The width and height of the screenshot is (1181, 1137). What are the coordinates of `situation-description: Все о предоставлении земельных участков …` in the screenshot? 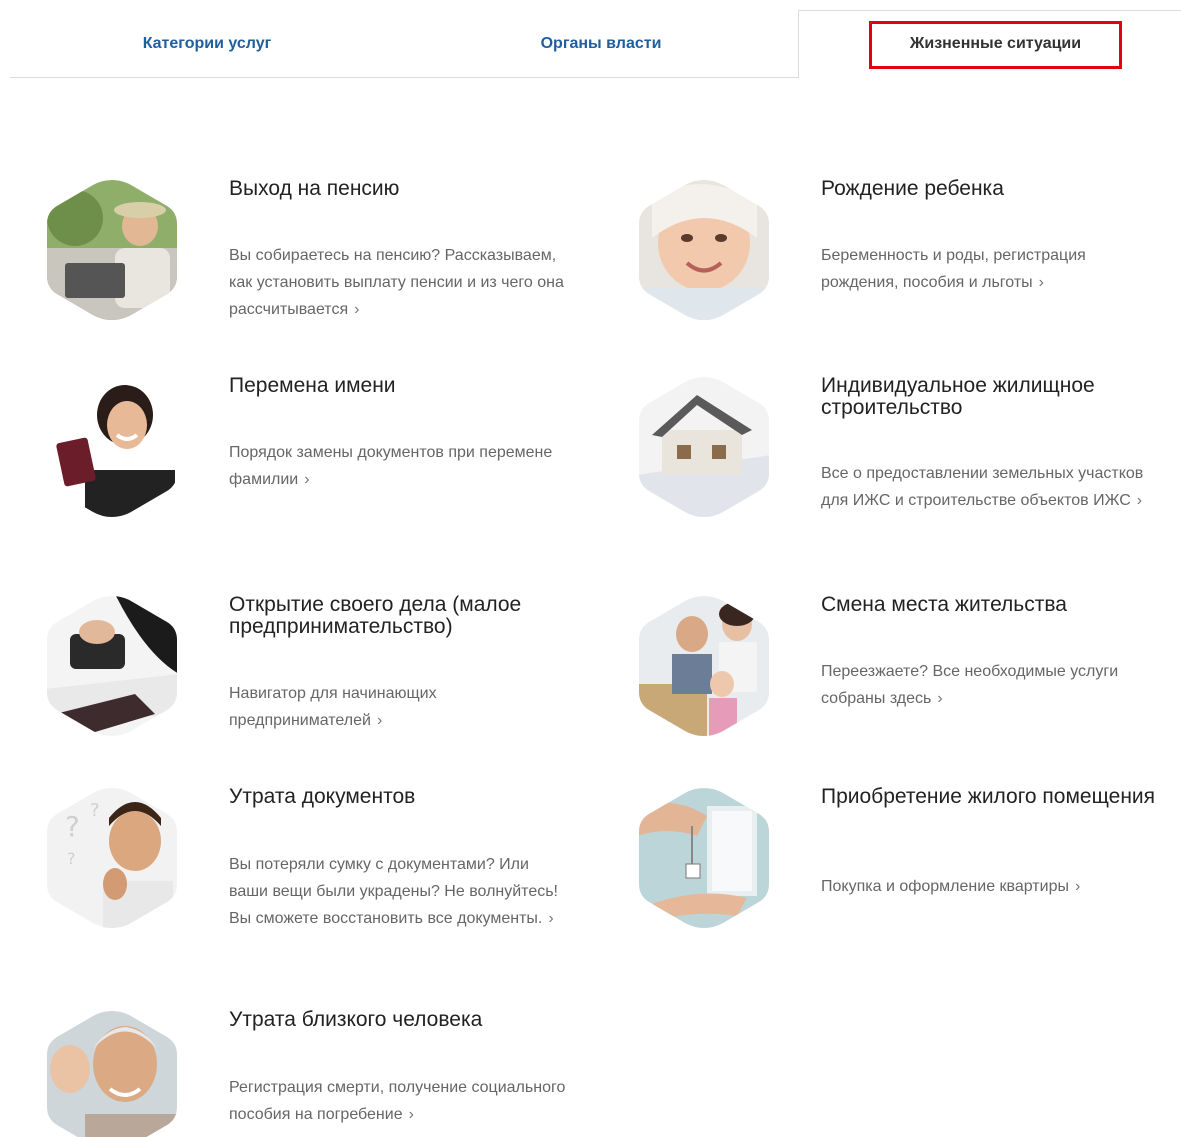 It's located at (991, 487).